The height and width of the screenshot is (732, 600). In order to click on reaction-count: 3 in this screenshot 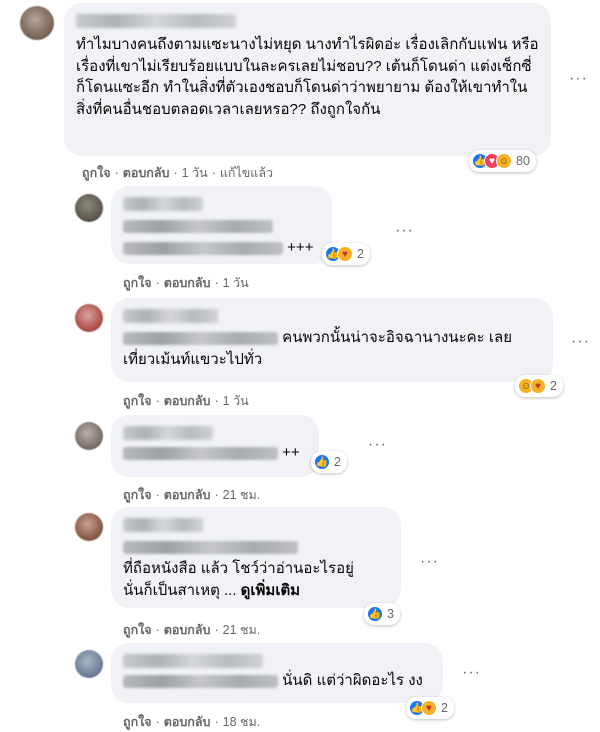, I will do `click(390, 614)`.